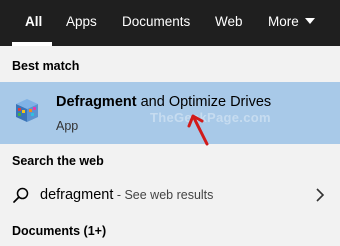  Describe the element at coordinates (77, 195) in the screenshot. I see `web-query-text: defragment` at that location.